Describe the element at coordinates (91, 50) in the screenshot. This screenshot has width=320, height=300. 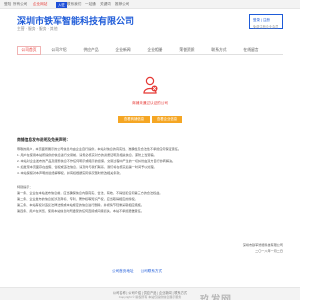
I see `nav-item-products: 供应产品` at that location.